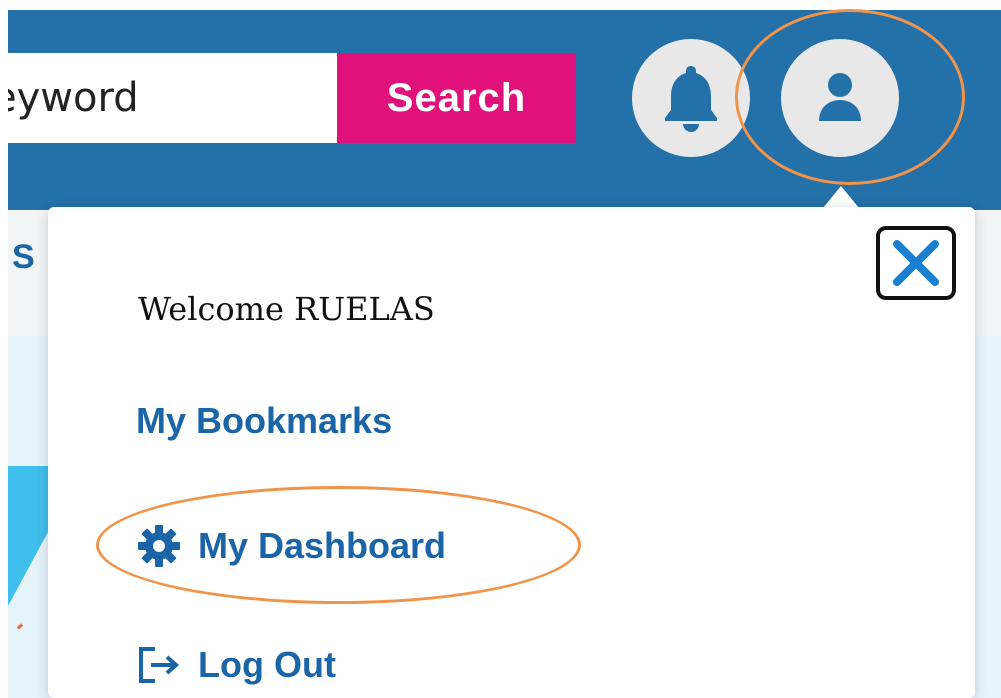 The height and width of the screenshot is (698, 1001). What do you see at coordinates (456, 98) in the screenshot?
I see `search-button: Search` at bounding box center [456, 98].